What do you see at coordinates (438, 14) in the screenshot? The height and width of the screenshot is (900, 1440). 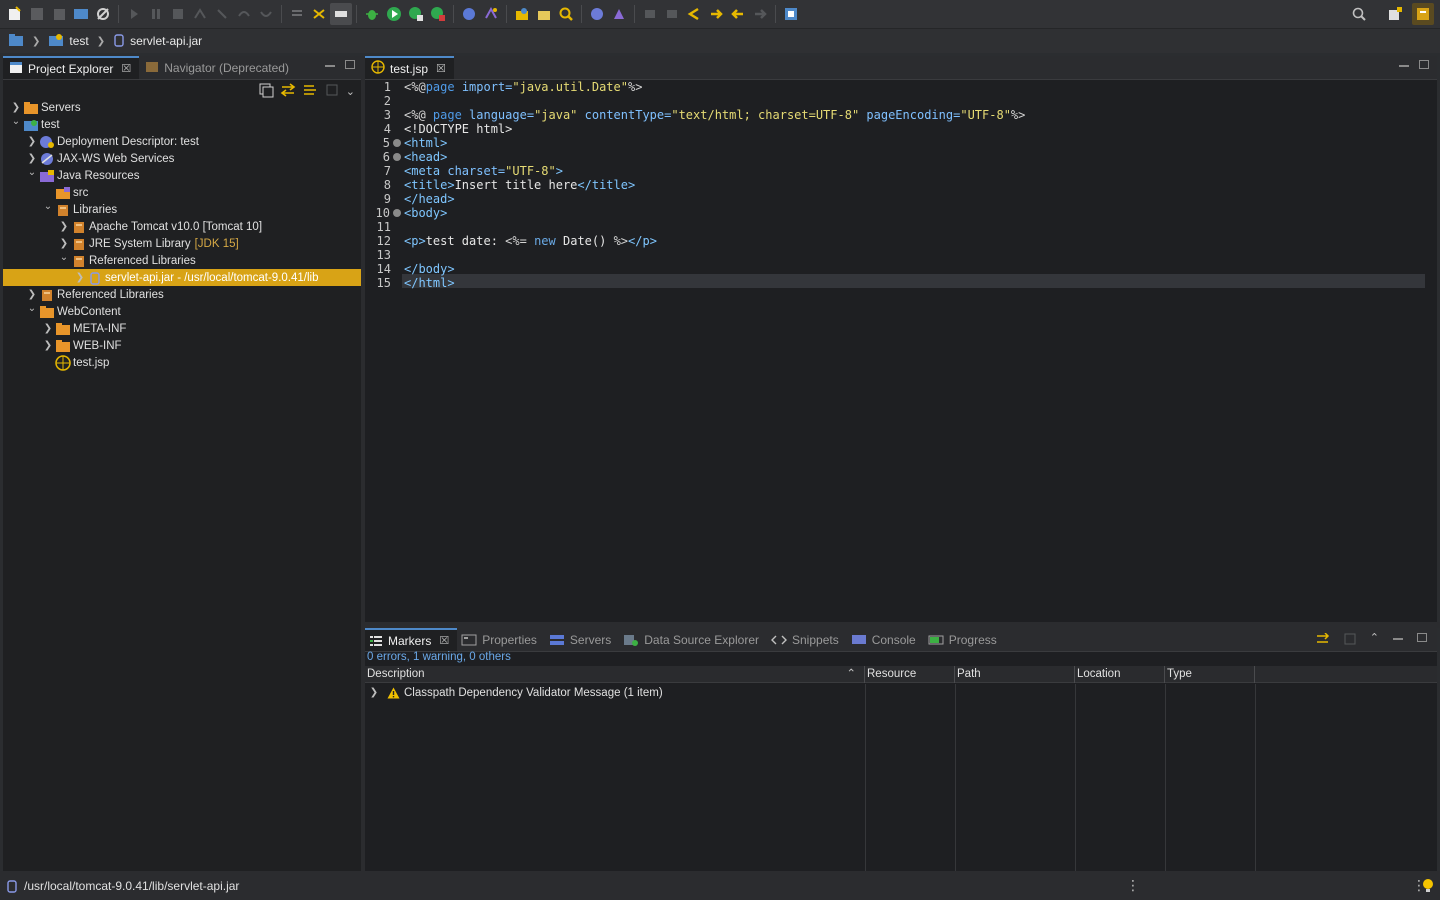 I see `run-external-icon` at bounding box center [438, 14].